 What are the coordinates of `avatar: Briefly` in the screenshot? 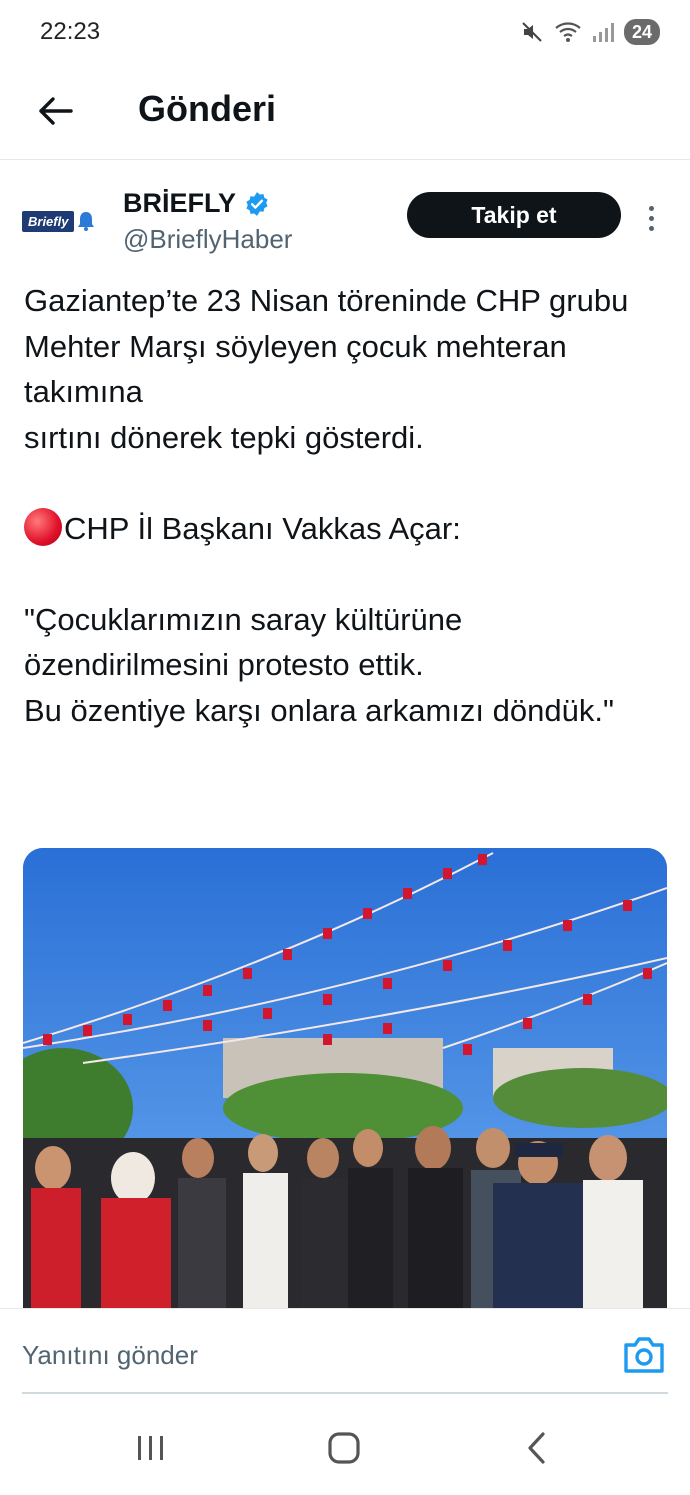 It's located at (62, 221).